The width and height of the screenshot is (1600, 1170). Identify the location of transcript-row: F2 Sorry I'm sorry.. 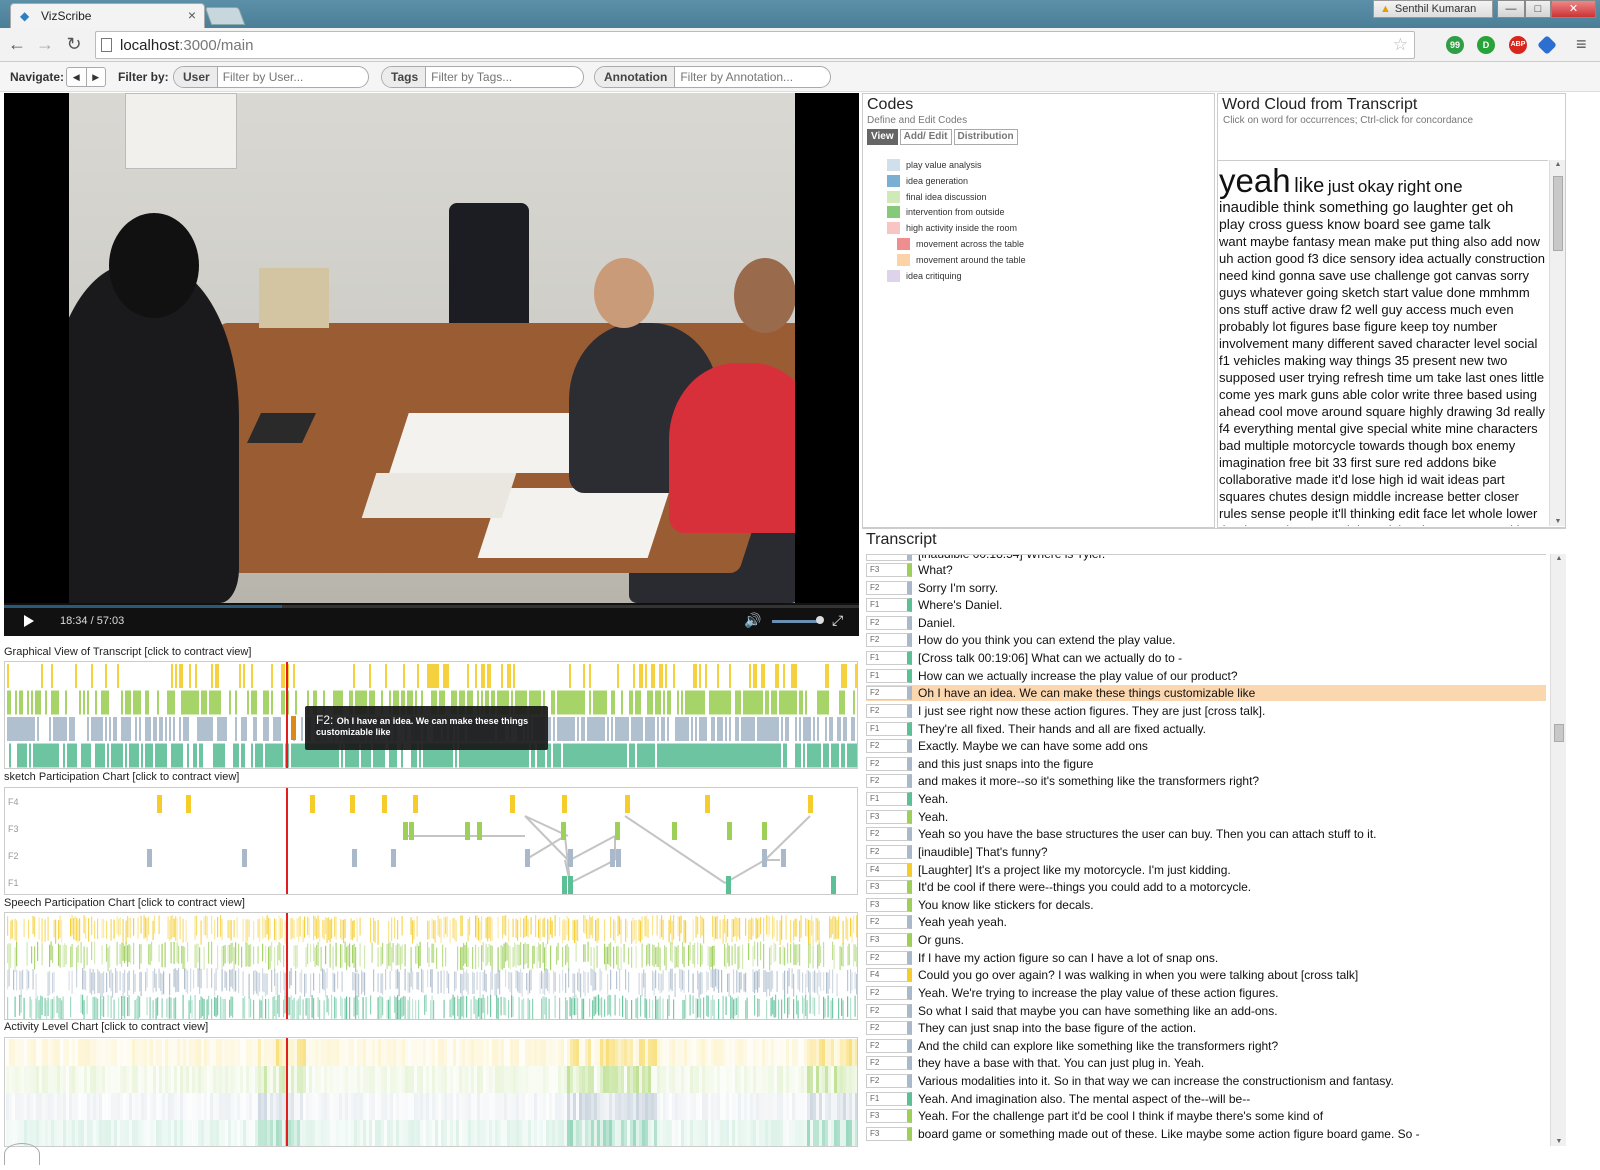
(1206, 588).